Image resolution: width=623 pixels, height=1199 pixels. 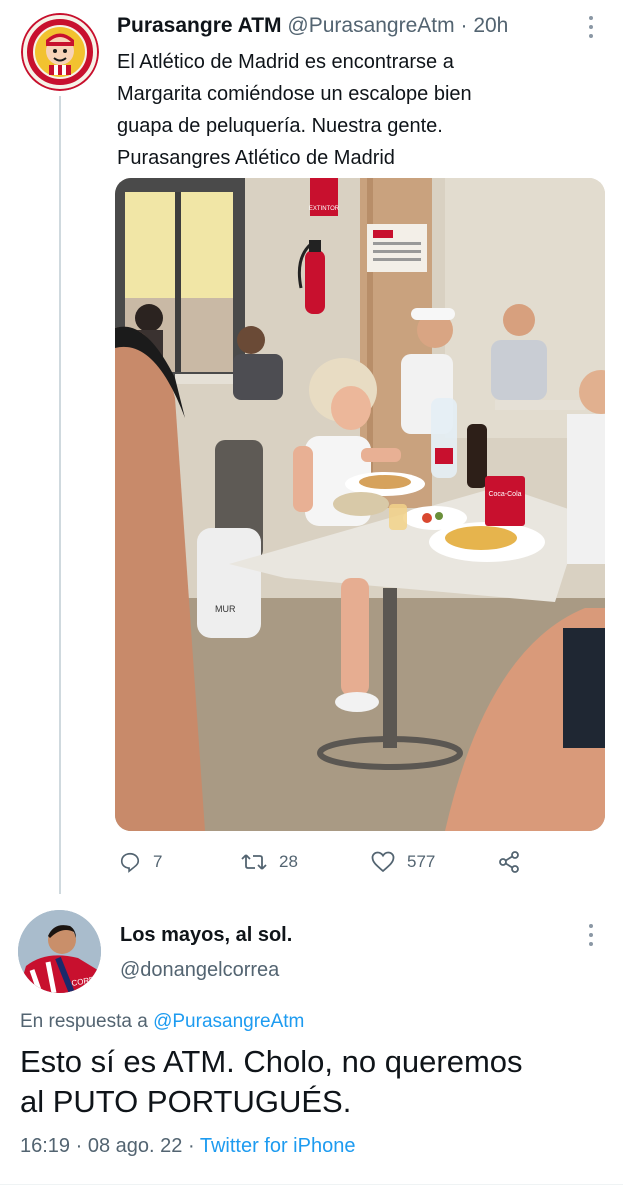 What do you see at coordinates (60, 495) in the screenshot?
I see `thread-connector-line` at bounding box center [60, 495].